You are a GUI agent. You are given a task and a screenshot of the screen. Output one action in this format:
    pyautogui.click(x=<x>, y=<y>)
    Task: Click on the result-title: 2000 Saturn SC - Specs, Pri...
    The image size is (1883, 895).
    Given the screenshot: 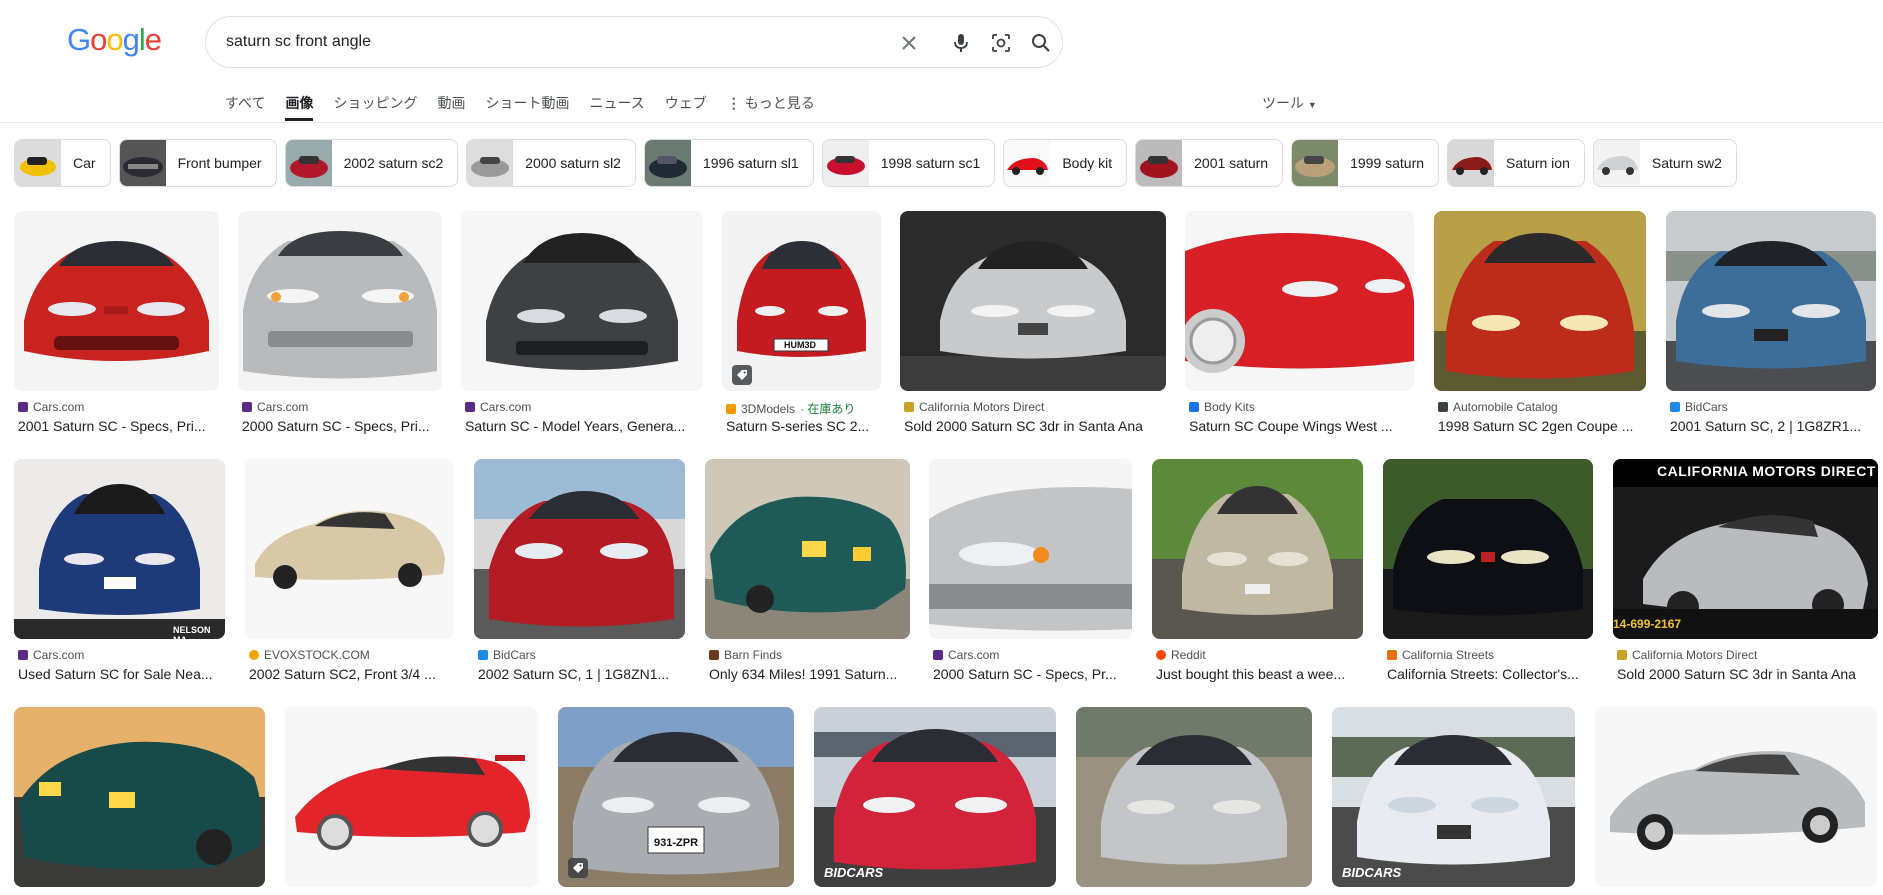 What is the action you would take?
    pyautogui.click(x=342, y=426)
    